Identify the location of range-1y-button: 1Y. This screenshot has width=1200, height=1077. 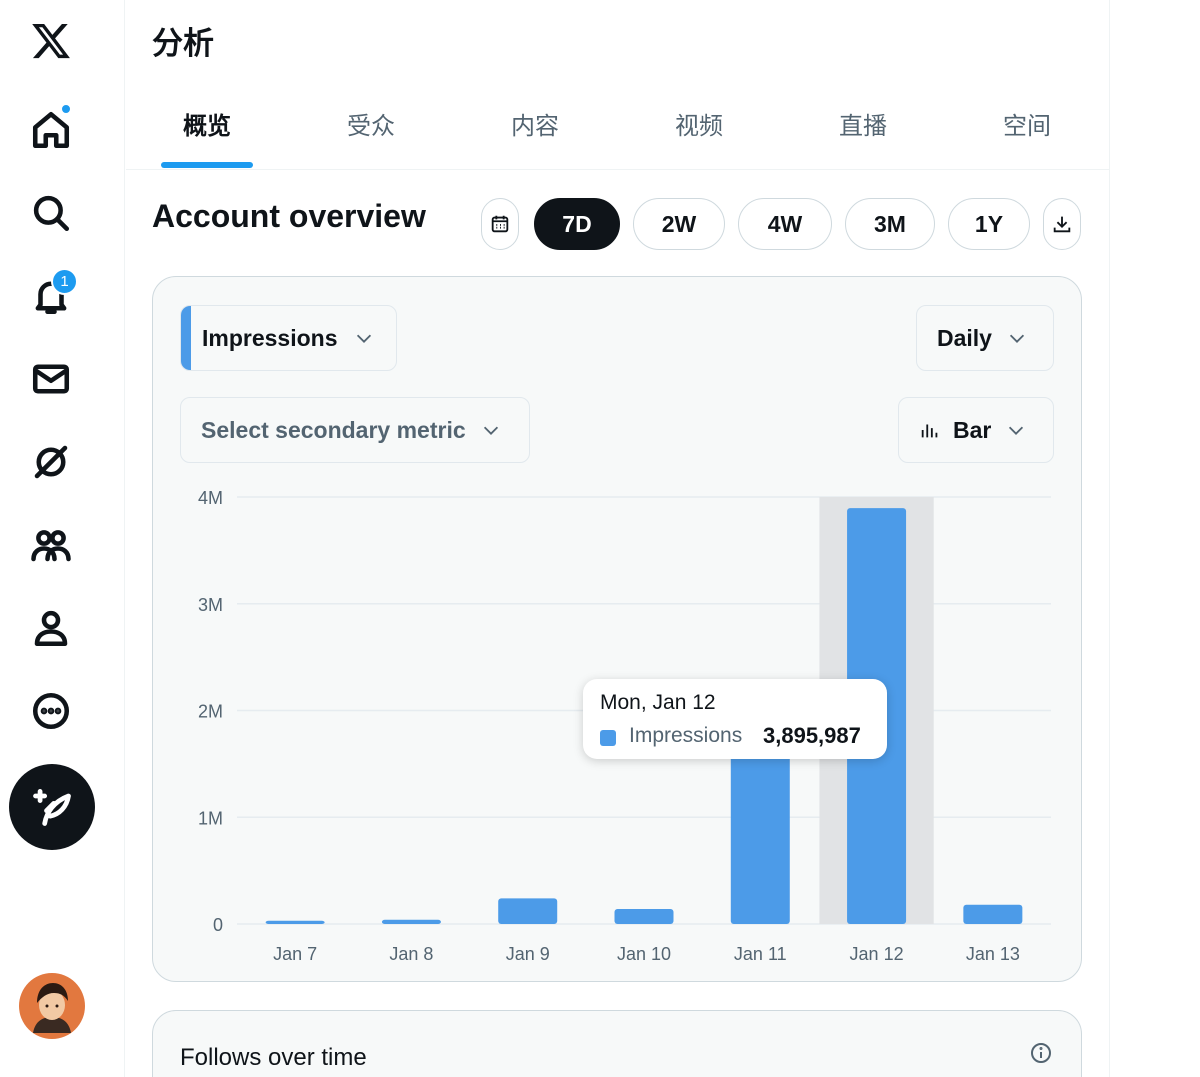
(989, 224).